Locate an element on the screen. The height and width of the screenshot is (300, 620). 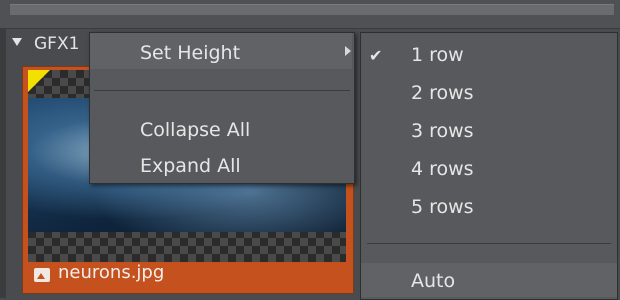
collapse-triangle-icon is located at coordinates (17, 42).